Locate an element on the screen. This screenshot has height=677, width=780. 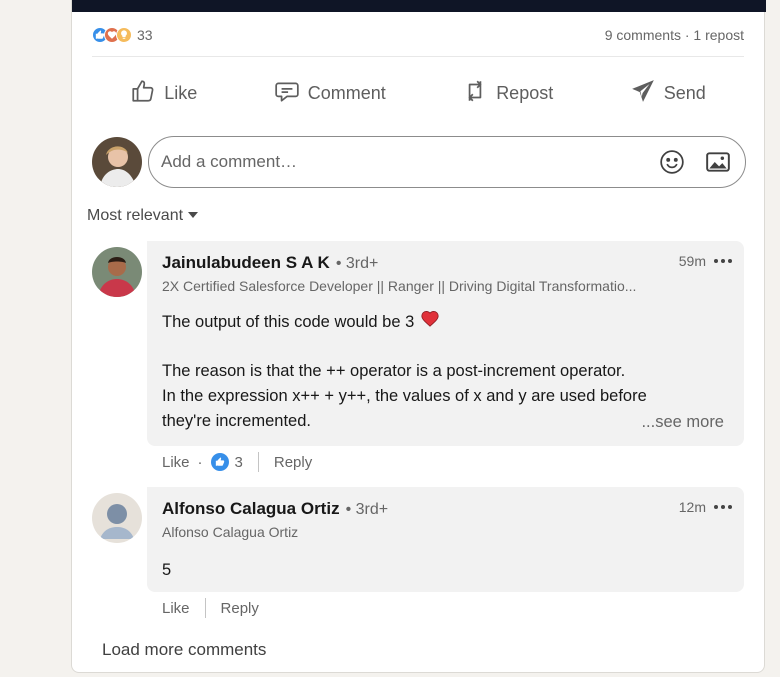
insightful-reaction-icon is located at coordinates (124, 35).